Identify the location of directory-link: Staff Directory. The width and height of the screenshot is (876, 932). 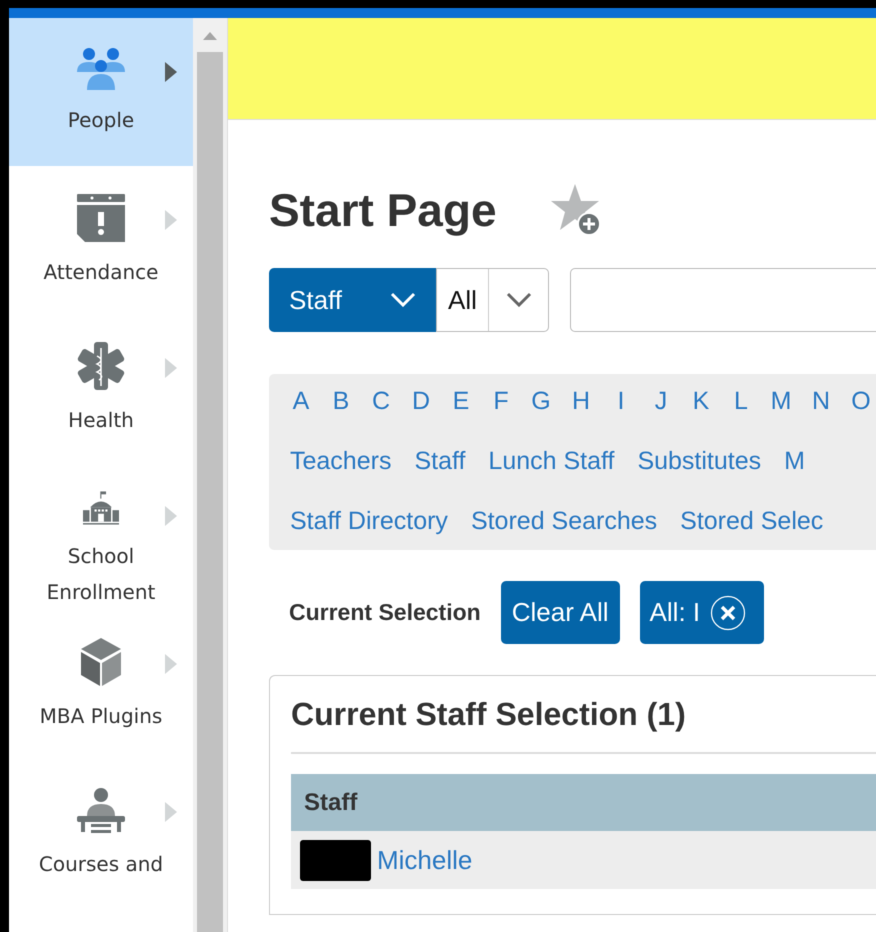
(369, 521).